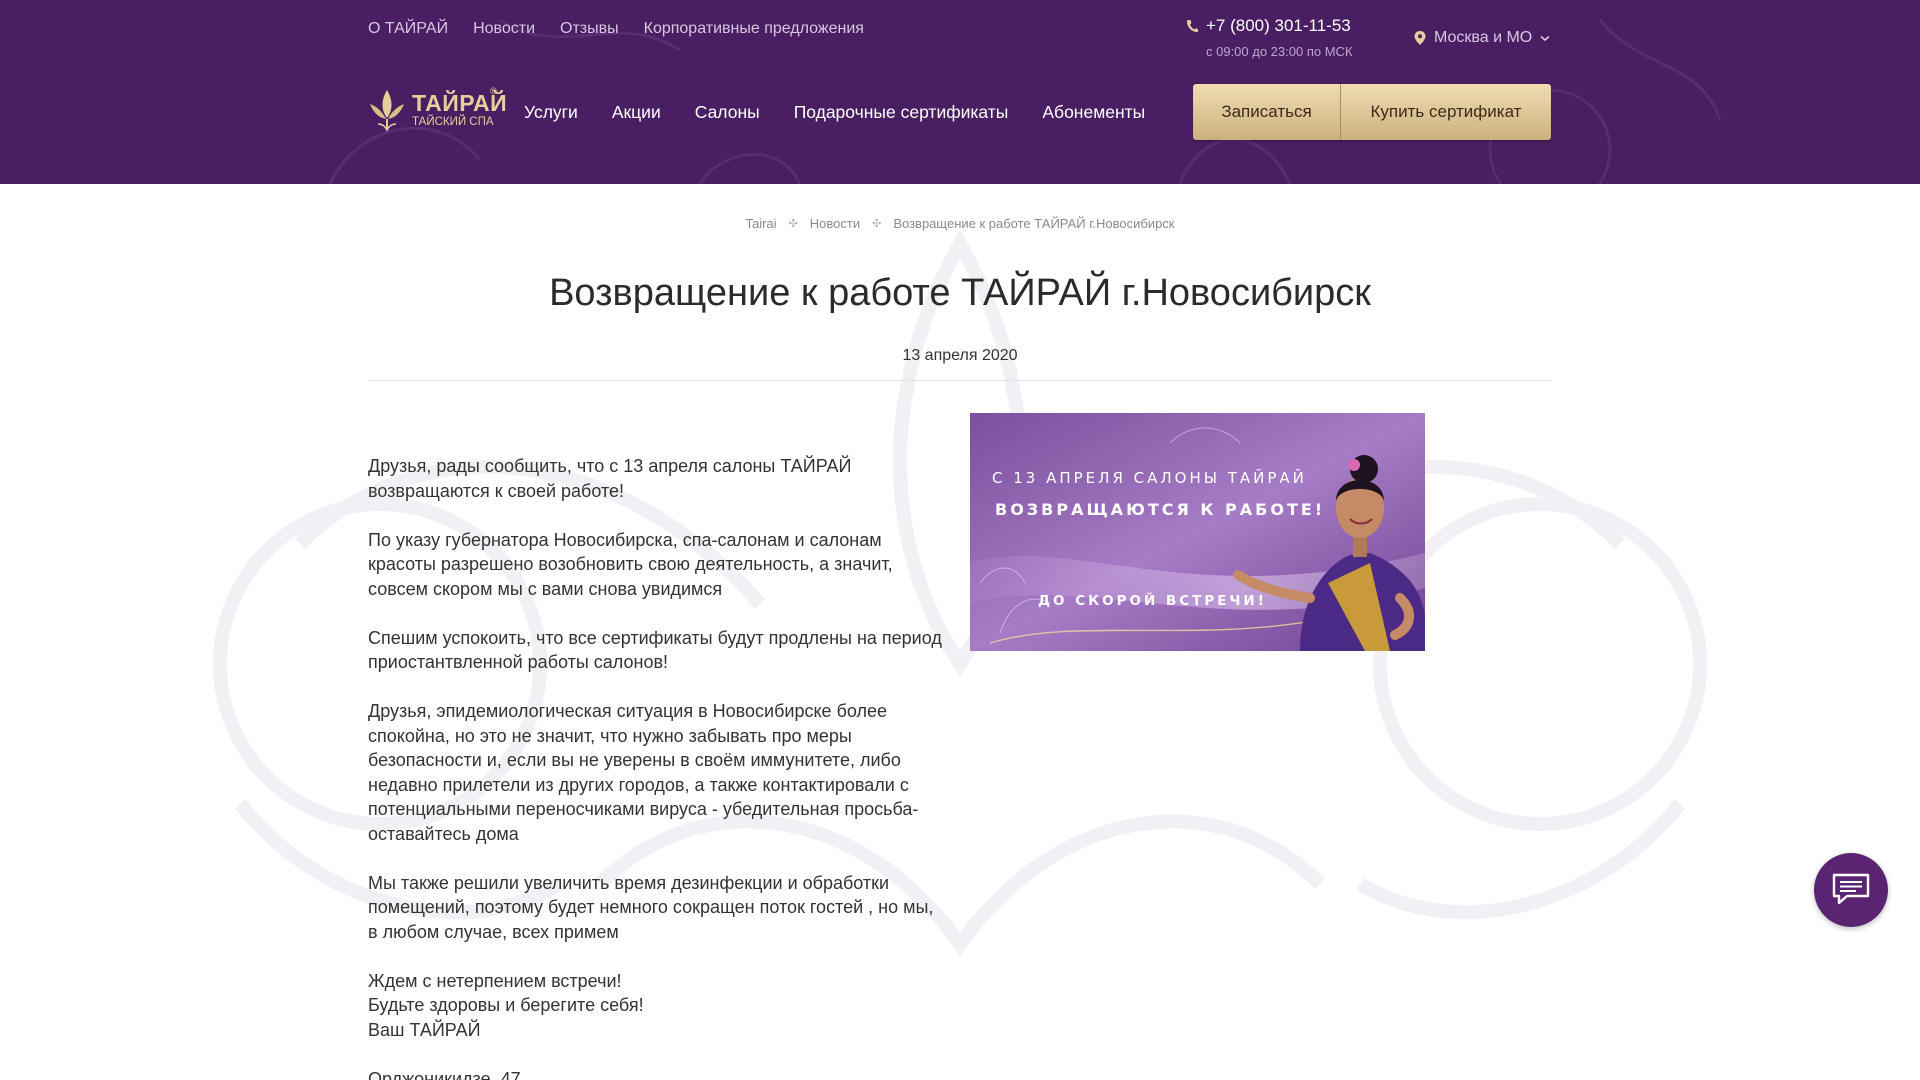 This screenshot has width=1920, height=1080. Describe the element at coordinates (408, 29) in the screenshot. I see `top-nav-about: О ТАЙРАЙ` at that location.